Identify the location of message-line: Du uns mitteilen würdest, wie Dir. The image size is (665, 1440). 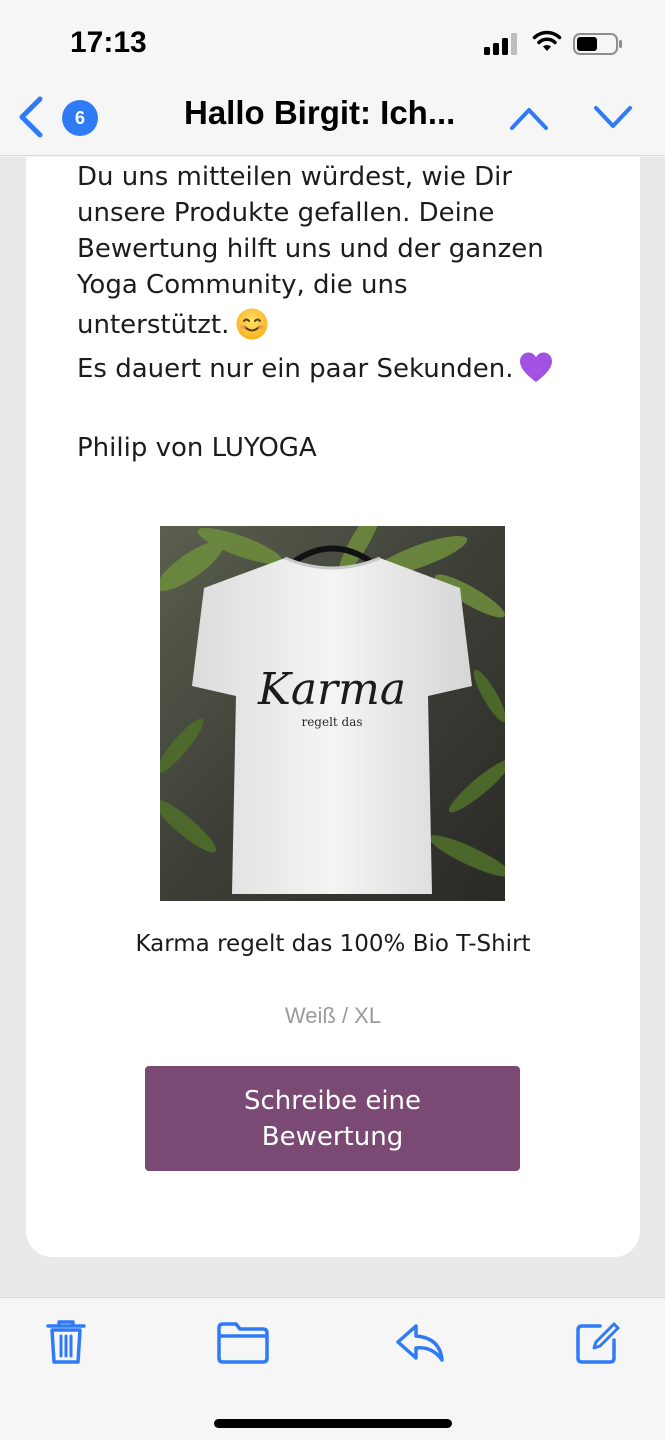
(295, 177).